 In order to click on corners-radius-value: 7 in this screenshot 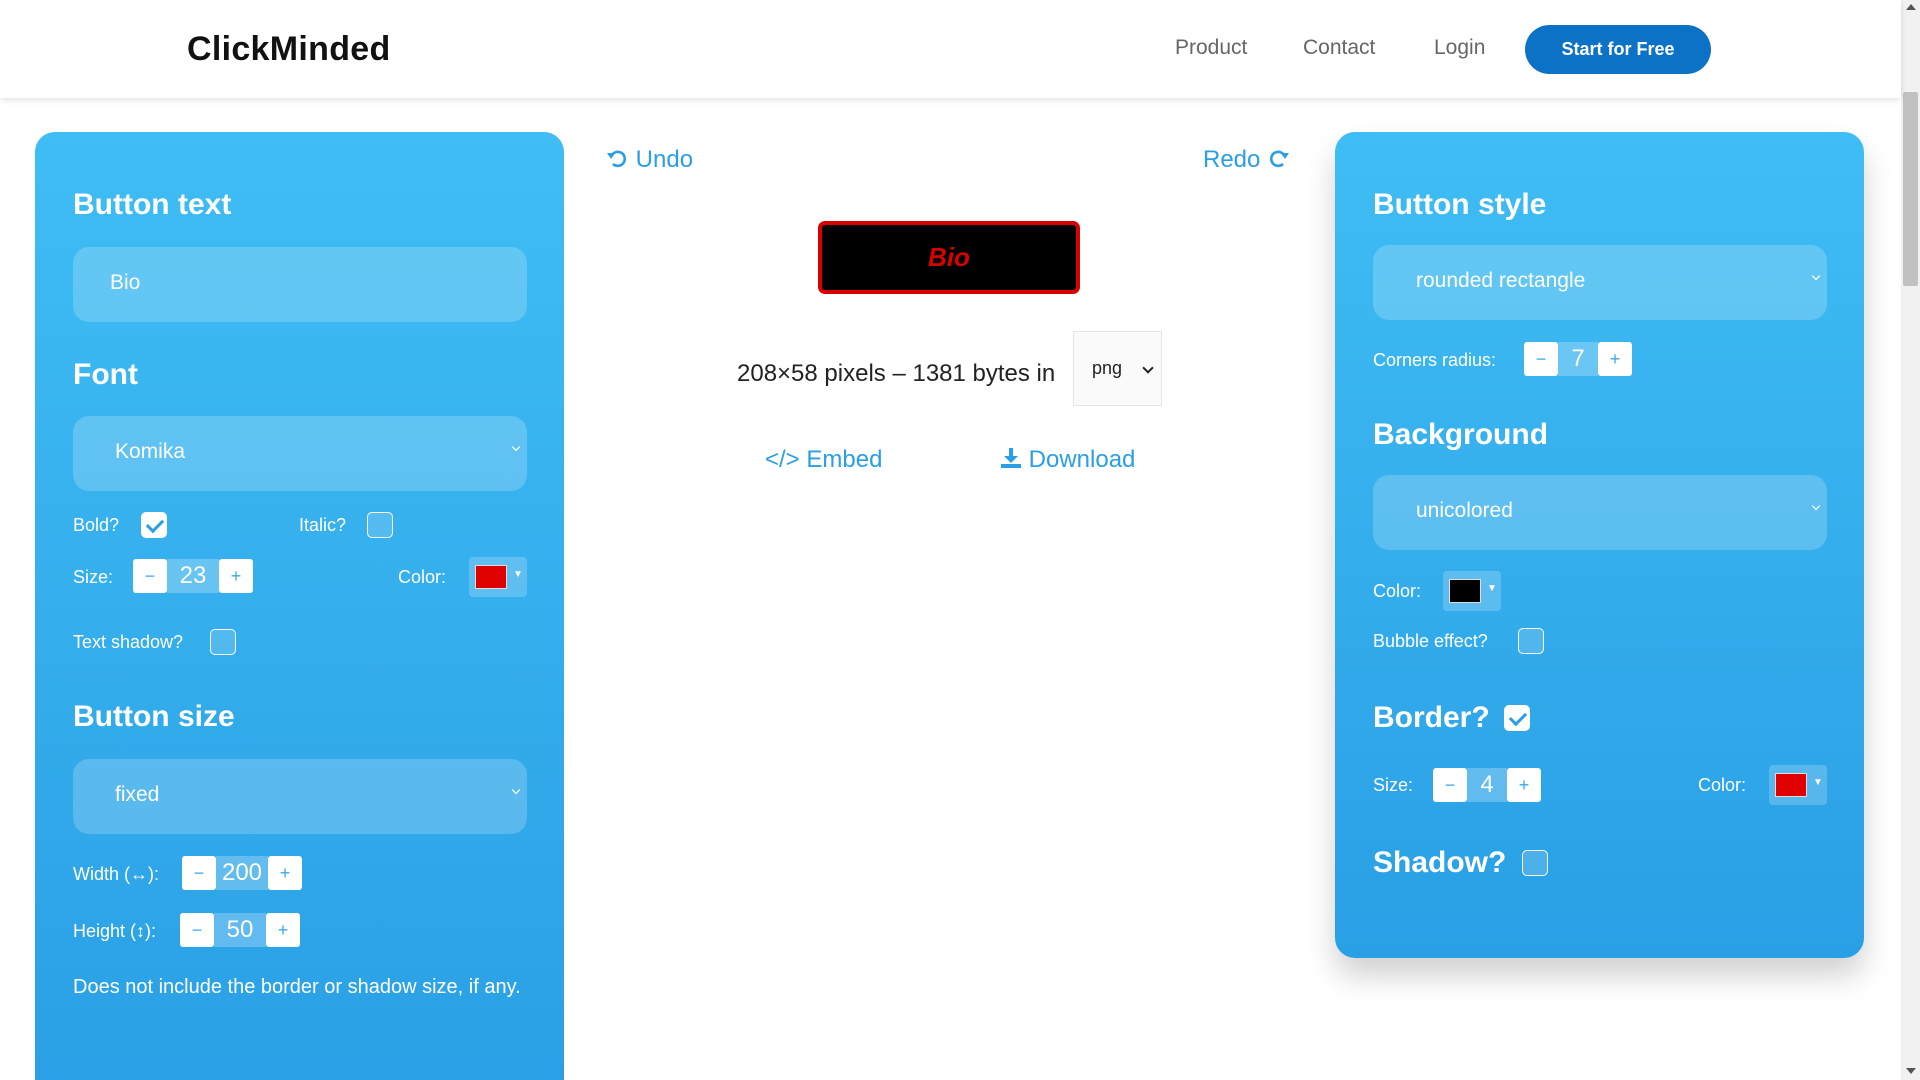, I will do `click(1578, 359)`.